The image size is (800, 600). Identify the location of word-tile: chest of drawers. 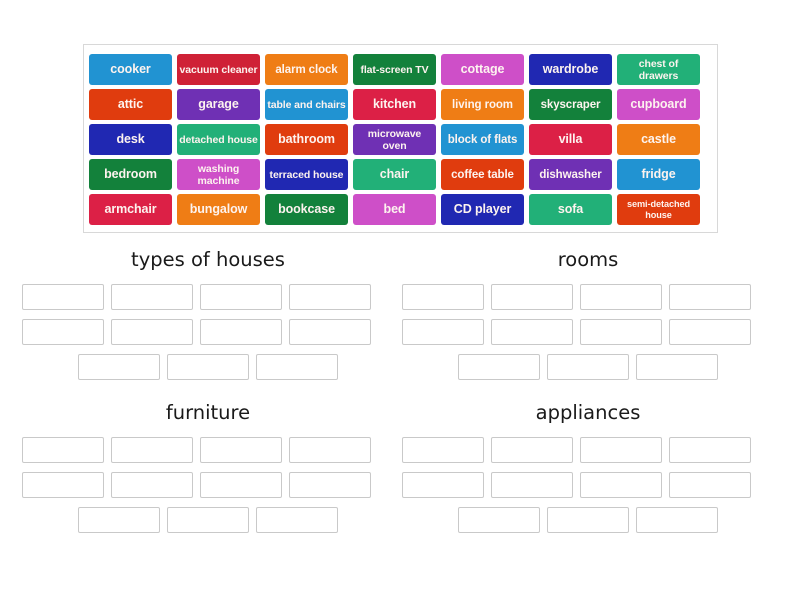
(658, 69).